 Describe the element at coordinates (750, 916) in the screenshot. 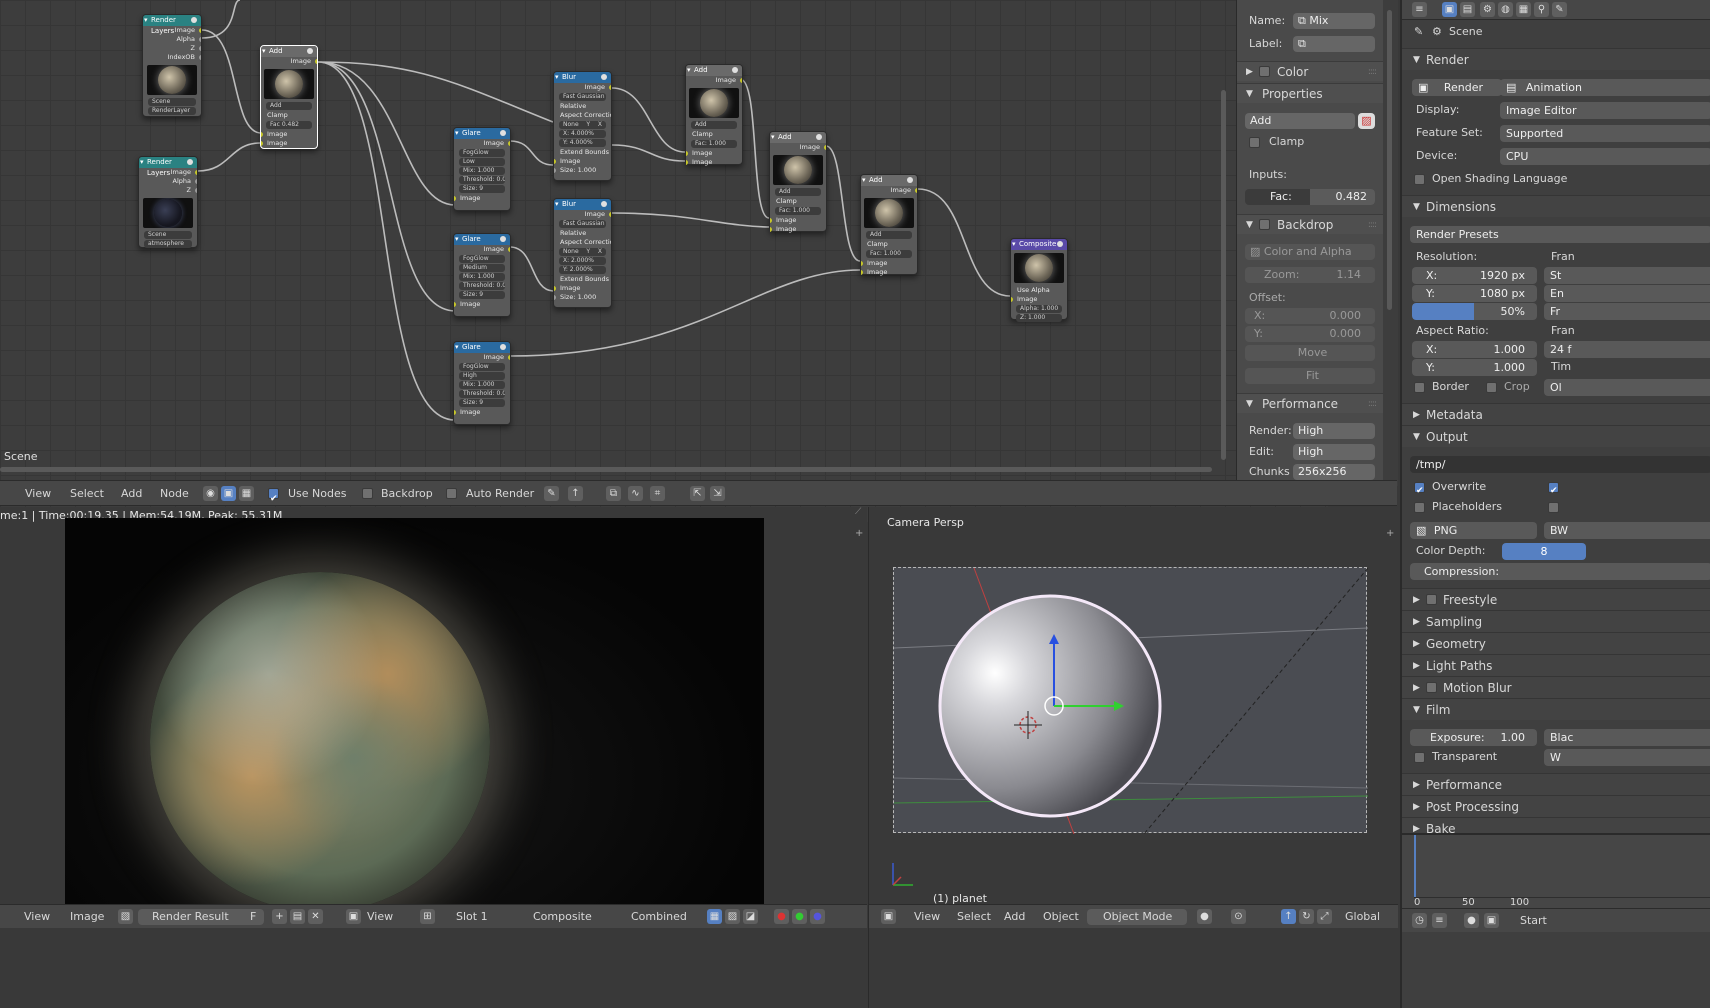

I see `display-alpha-icon: ◪` at that location.